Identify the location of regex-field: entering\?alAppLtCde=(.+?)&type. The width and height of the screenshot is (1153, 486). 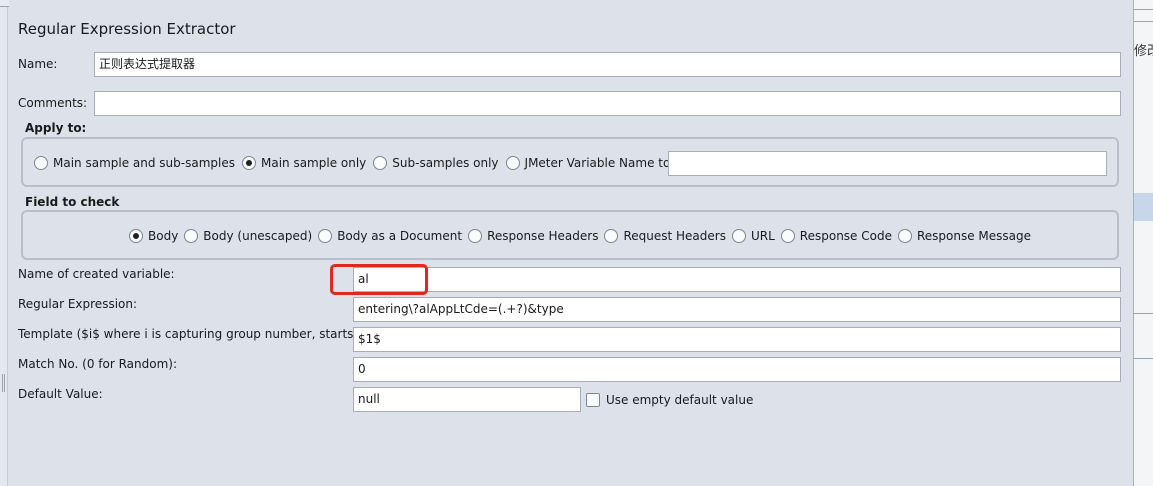
(737, 309).